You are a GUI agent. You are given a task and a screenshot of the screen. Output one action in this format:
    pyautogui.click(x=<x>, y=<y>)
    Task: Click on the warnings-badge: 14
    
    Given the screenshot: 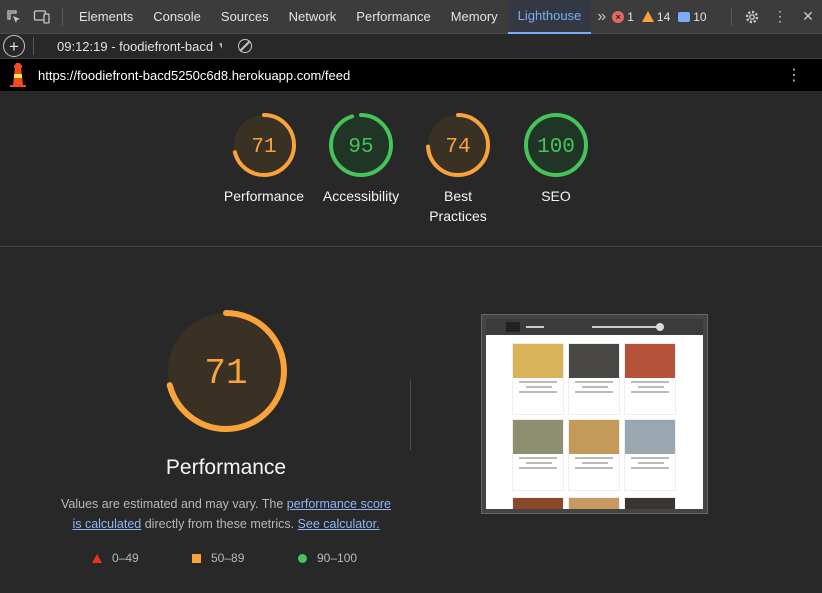 What is the action you would take?
    pyautogui.click(x=656, y=16)
    